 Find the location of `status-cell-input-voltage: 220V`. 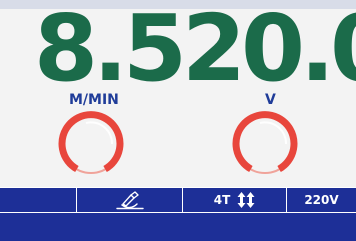

status-cell-input-voltage: 220V is located at coordinates (321, 200).